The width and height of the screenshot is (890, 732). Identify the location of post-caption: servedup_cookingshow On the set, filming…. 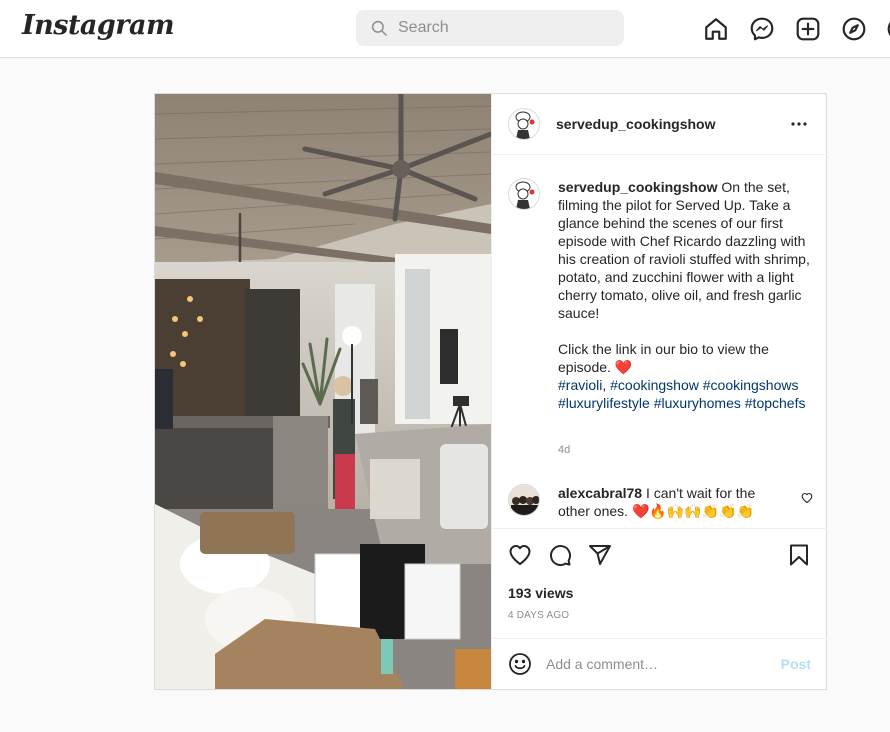
(687, 295).